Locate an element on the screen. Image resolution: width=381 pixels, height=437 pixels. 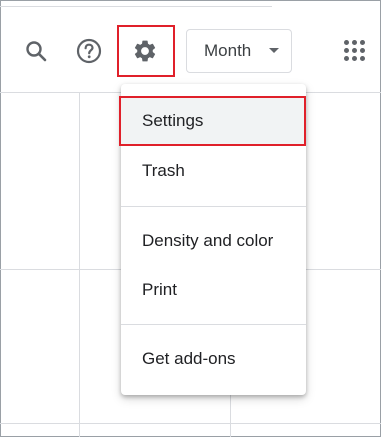
view-select: Month is located at coordinates (239, 51).